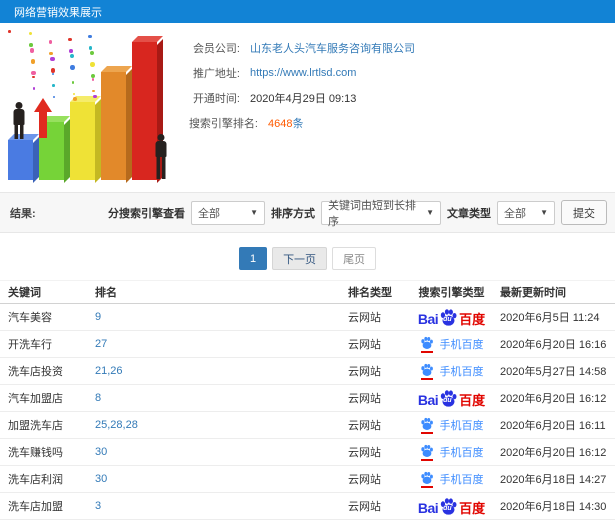  What do you see at coordinates (354, 258) in the screenshot?
I see `last-page-button: 尾页` at bounding box center [354, 258].